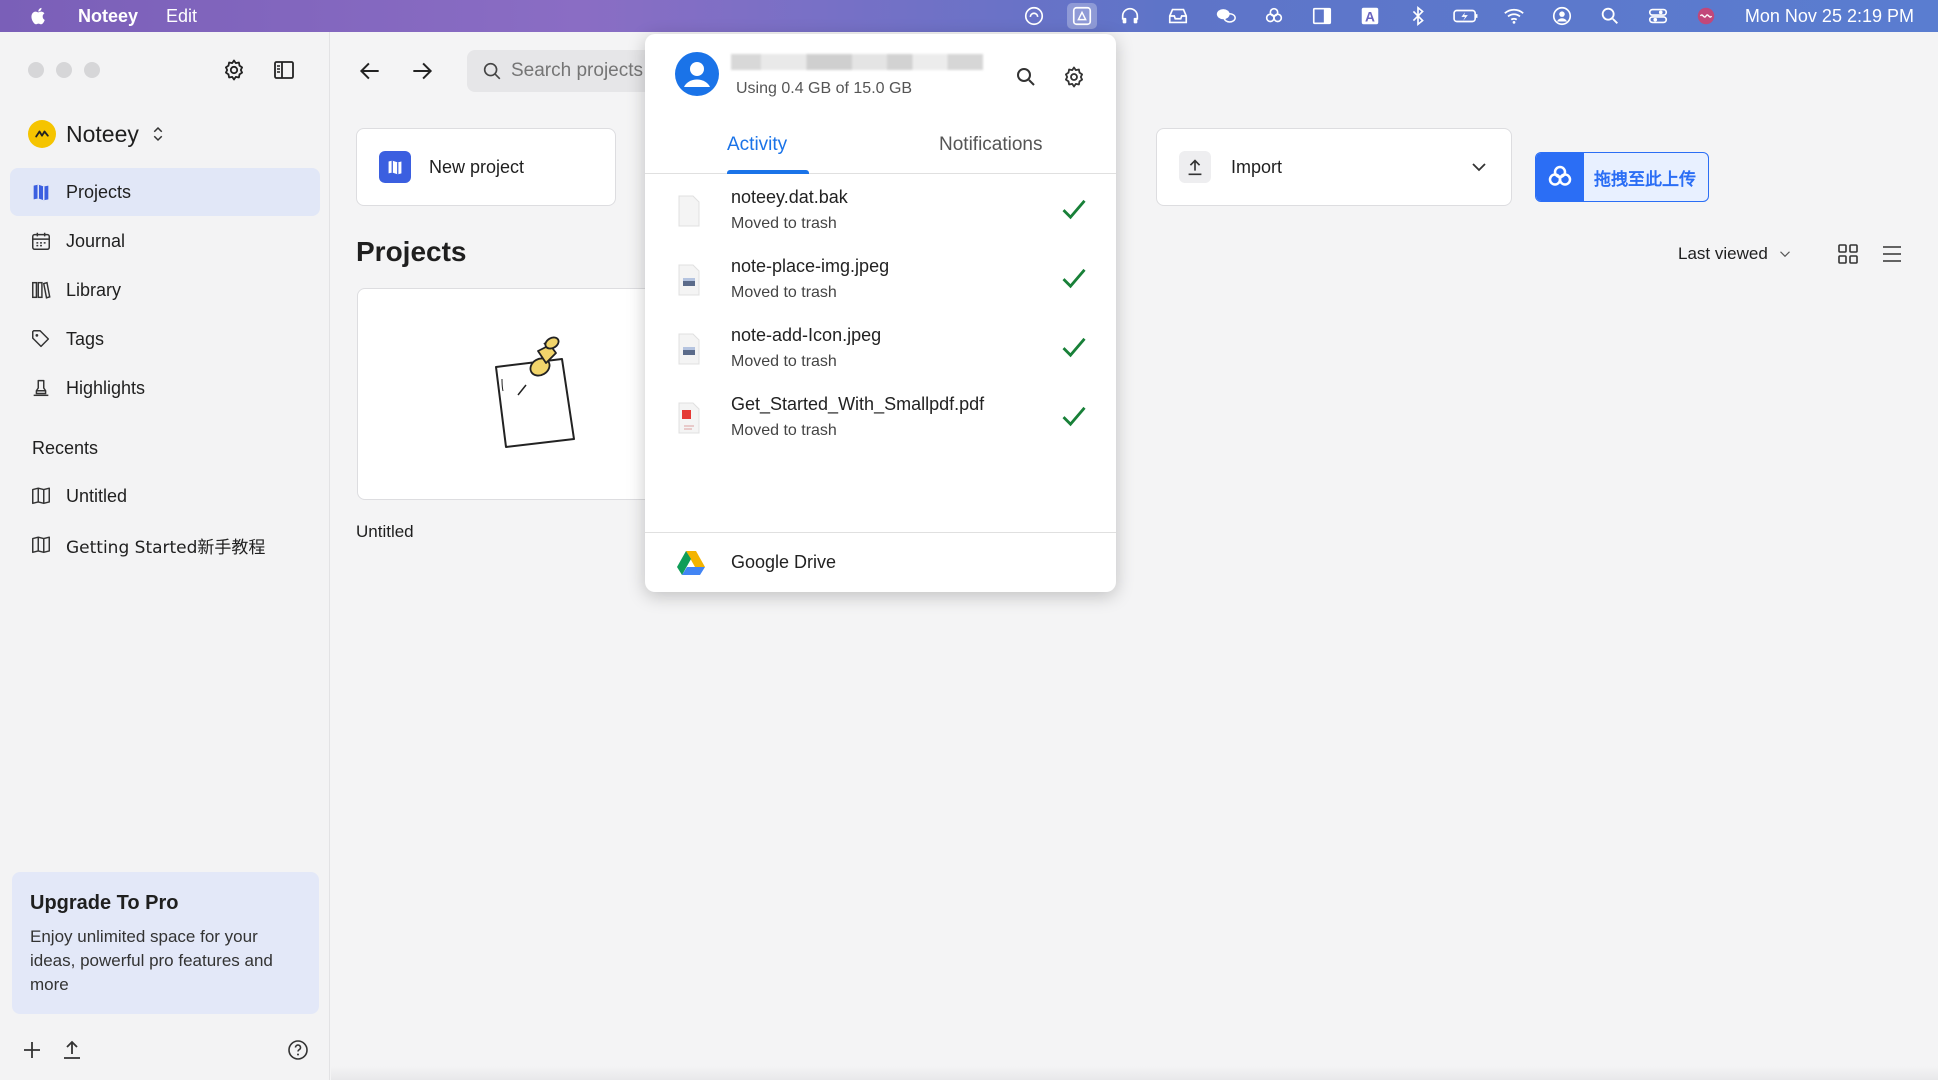  What do you see at coordinates (181, 16) in the screenshot?
I see `menu-edit: Edit` at bounding box center [181, 16].